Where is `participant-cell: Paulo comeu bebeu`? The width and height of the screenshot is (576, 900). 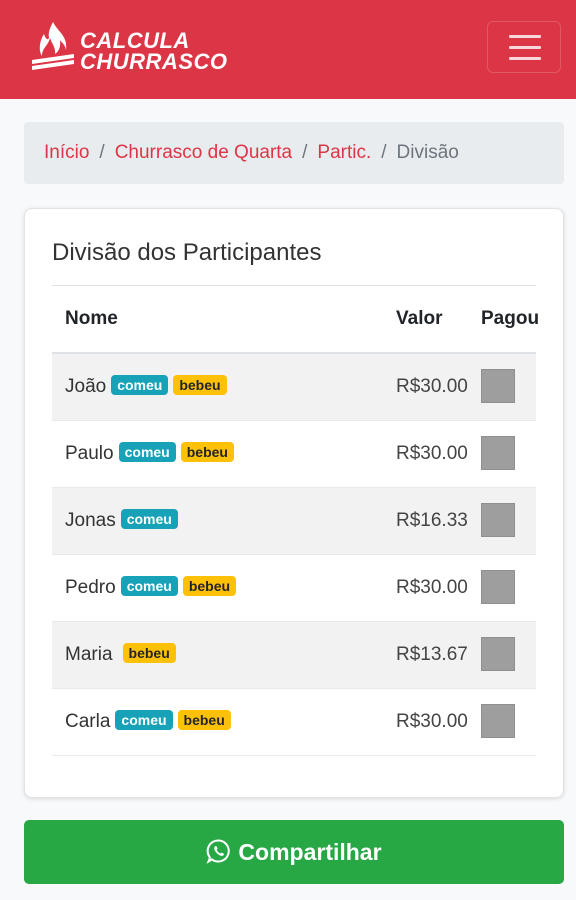 participant-cell: Paulo comeu bebeu is located at coordinates (149, 454).